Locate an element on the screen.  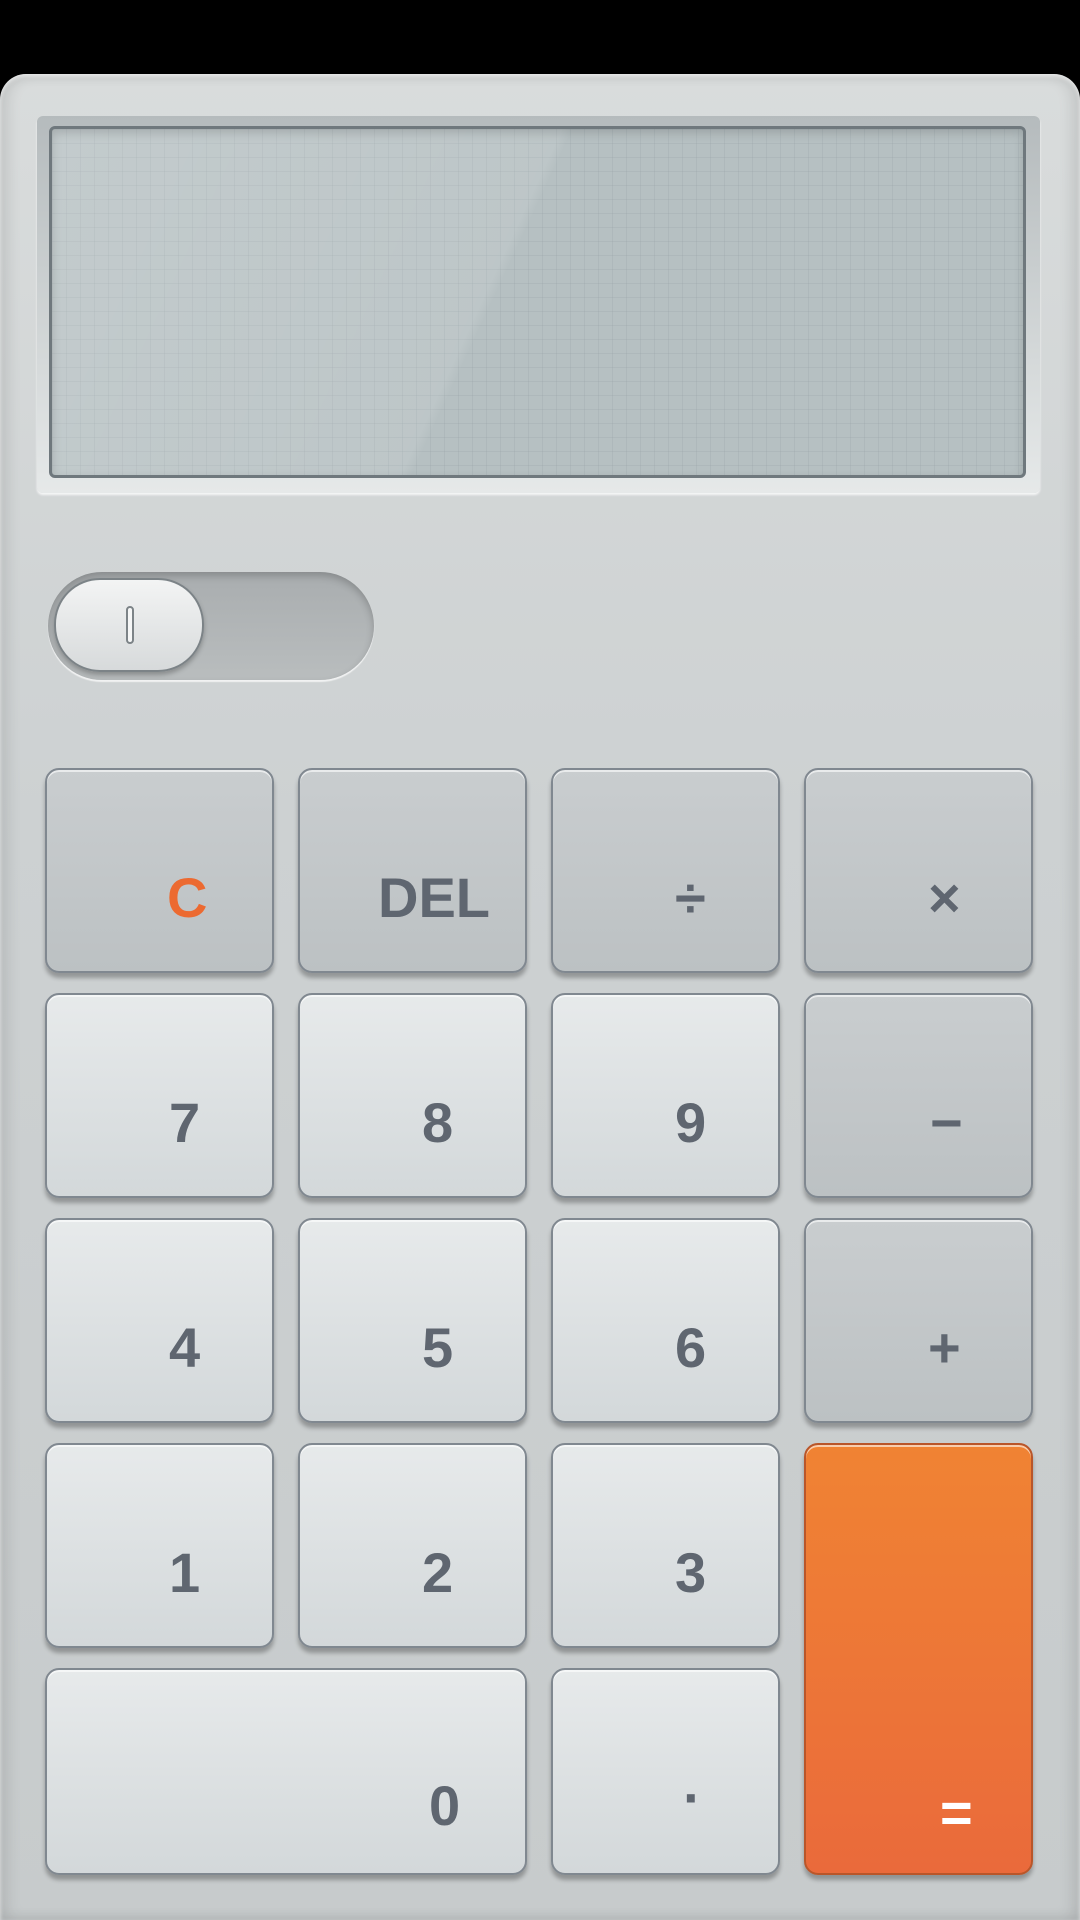
zero-label: 0 is located at coordinates (445, 1805).